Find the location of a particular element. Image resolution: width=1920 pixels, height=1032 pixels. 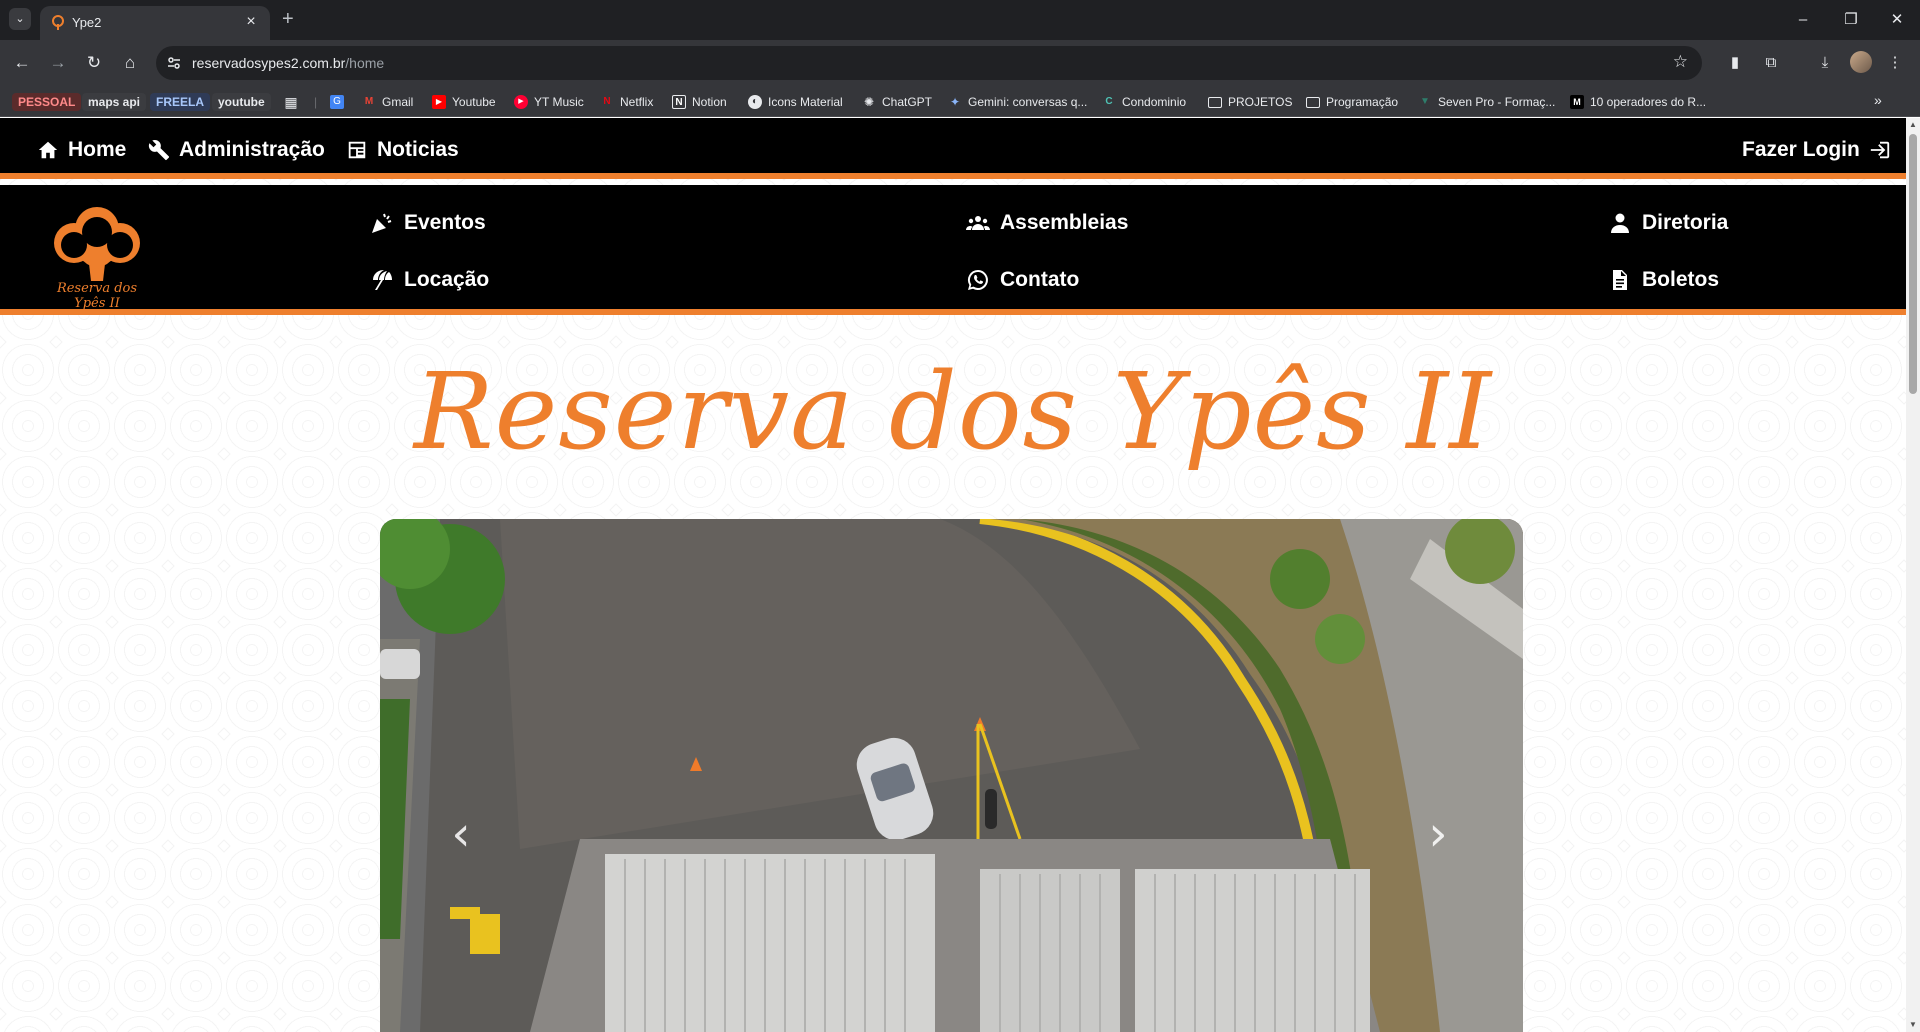

nav-locacao: Locação is located at coordinates (429, 280).